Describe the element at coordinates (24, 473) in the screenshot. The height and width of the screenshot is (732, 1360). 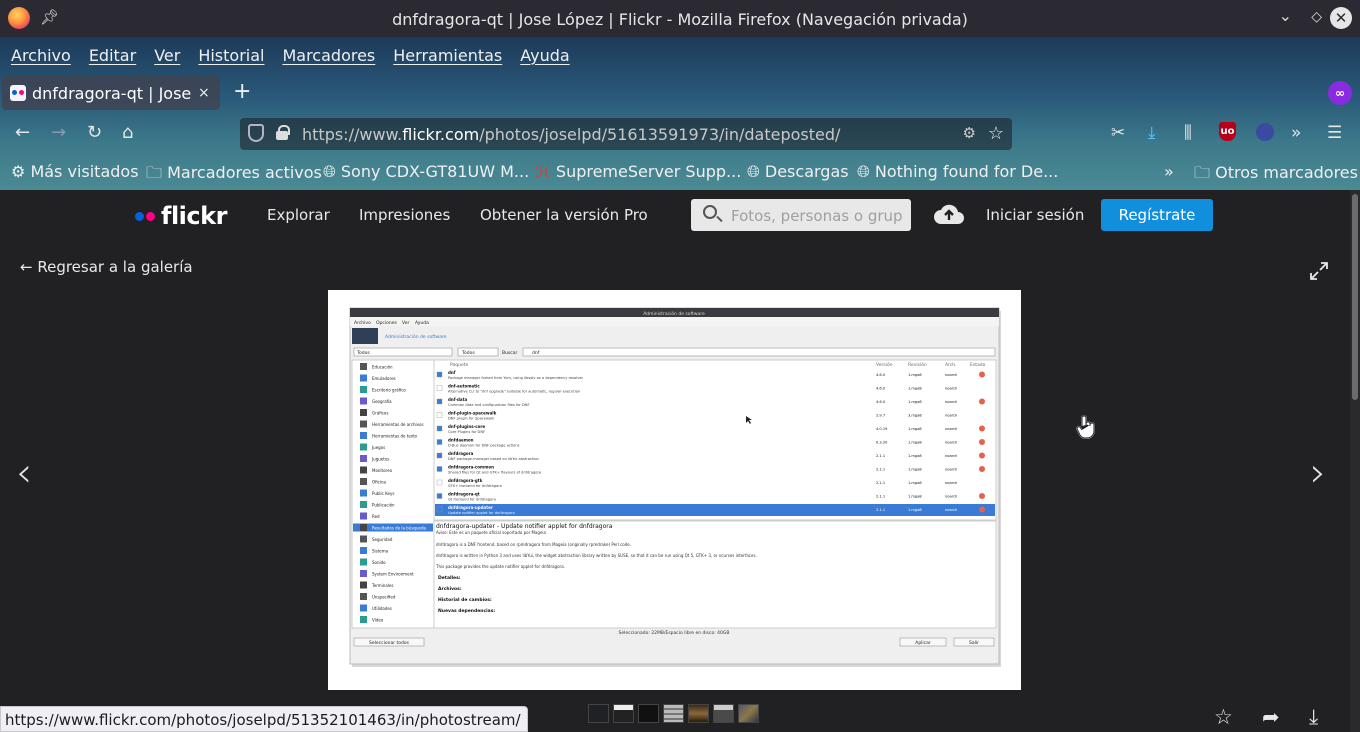
I see `previous-photo-icon: ‹` at that location.